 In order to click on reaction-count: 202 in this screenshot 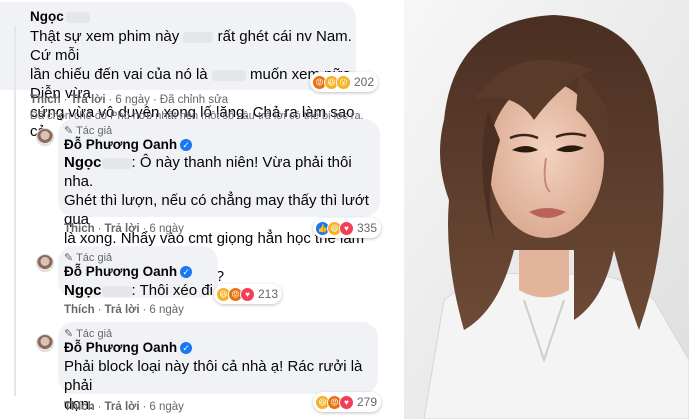, I will do `click(364, 82)`.